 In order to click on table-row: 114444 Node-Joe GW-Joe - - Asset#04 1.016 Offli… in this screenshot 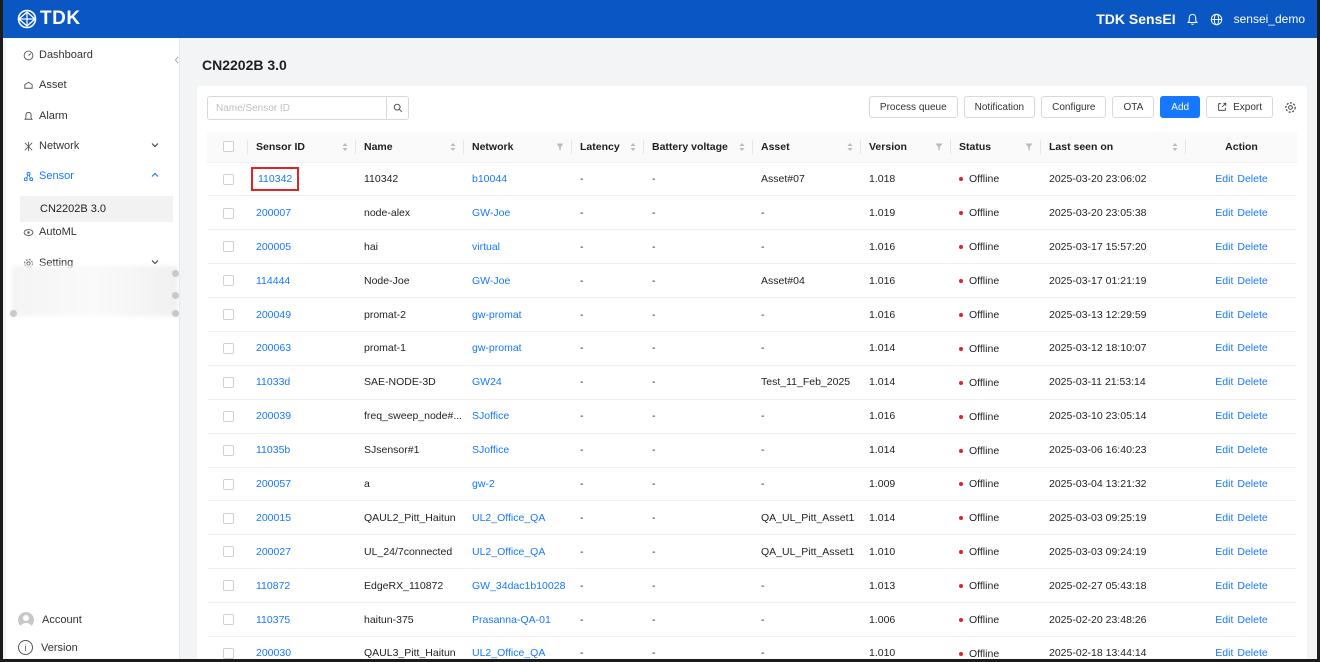, I will do `click(752, 281)`.